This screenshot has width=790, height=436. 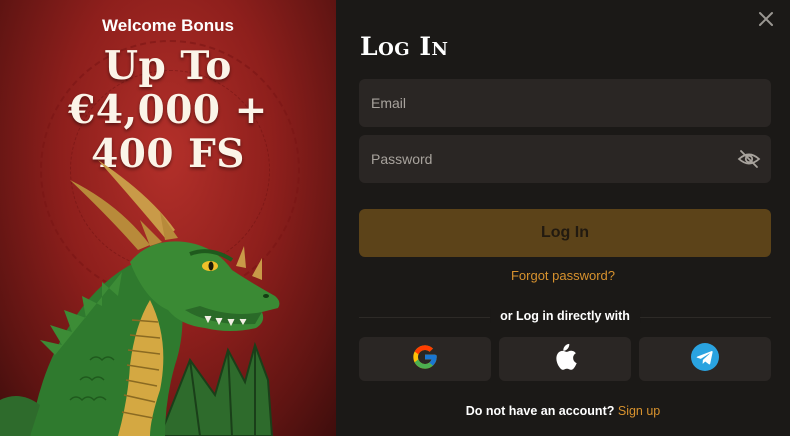 I want to click on telegram-login-button, so click(x=705, y=359).